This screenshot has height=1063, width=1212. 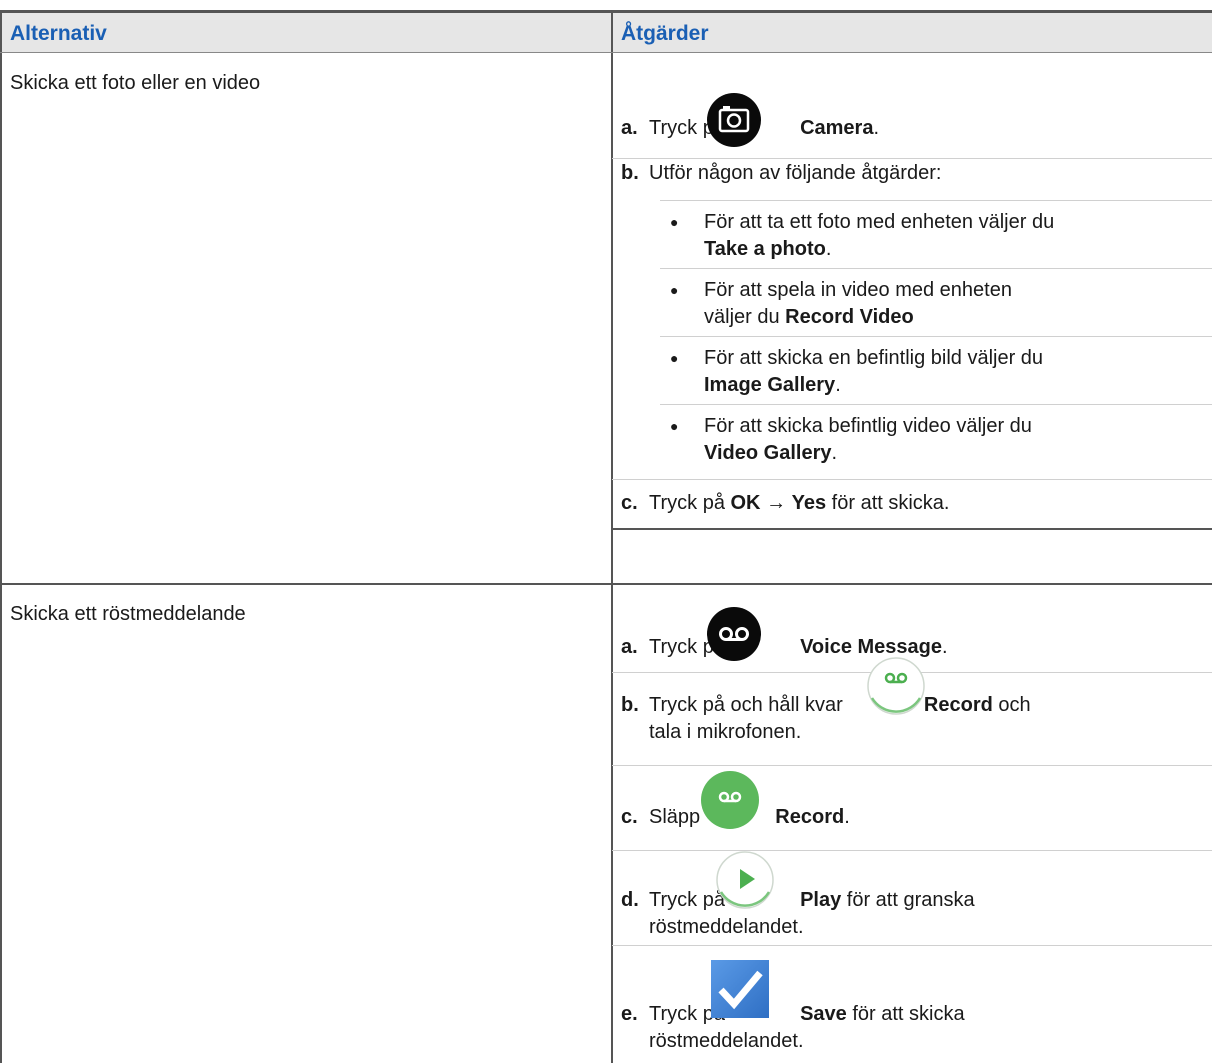 What do you see at coordinates (742, 317) in the screenshot?
I see `bullet-text: väljer du` at bounding box center [742, 317].